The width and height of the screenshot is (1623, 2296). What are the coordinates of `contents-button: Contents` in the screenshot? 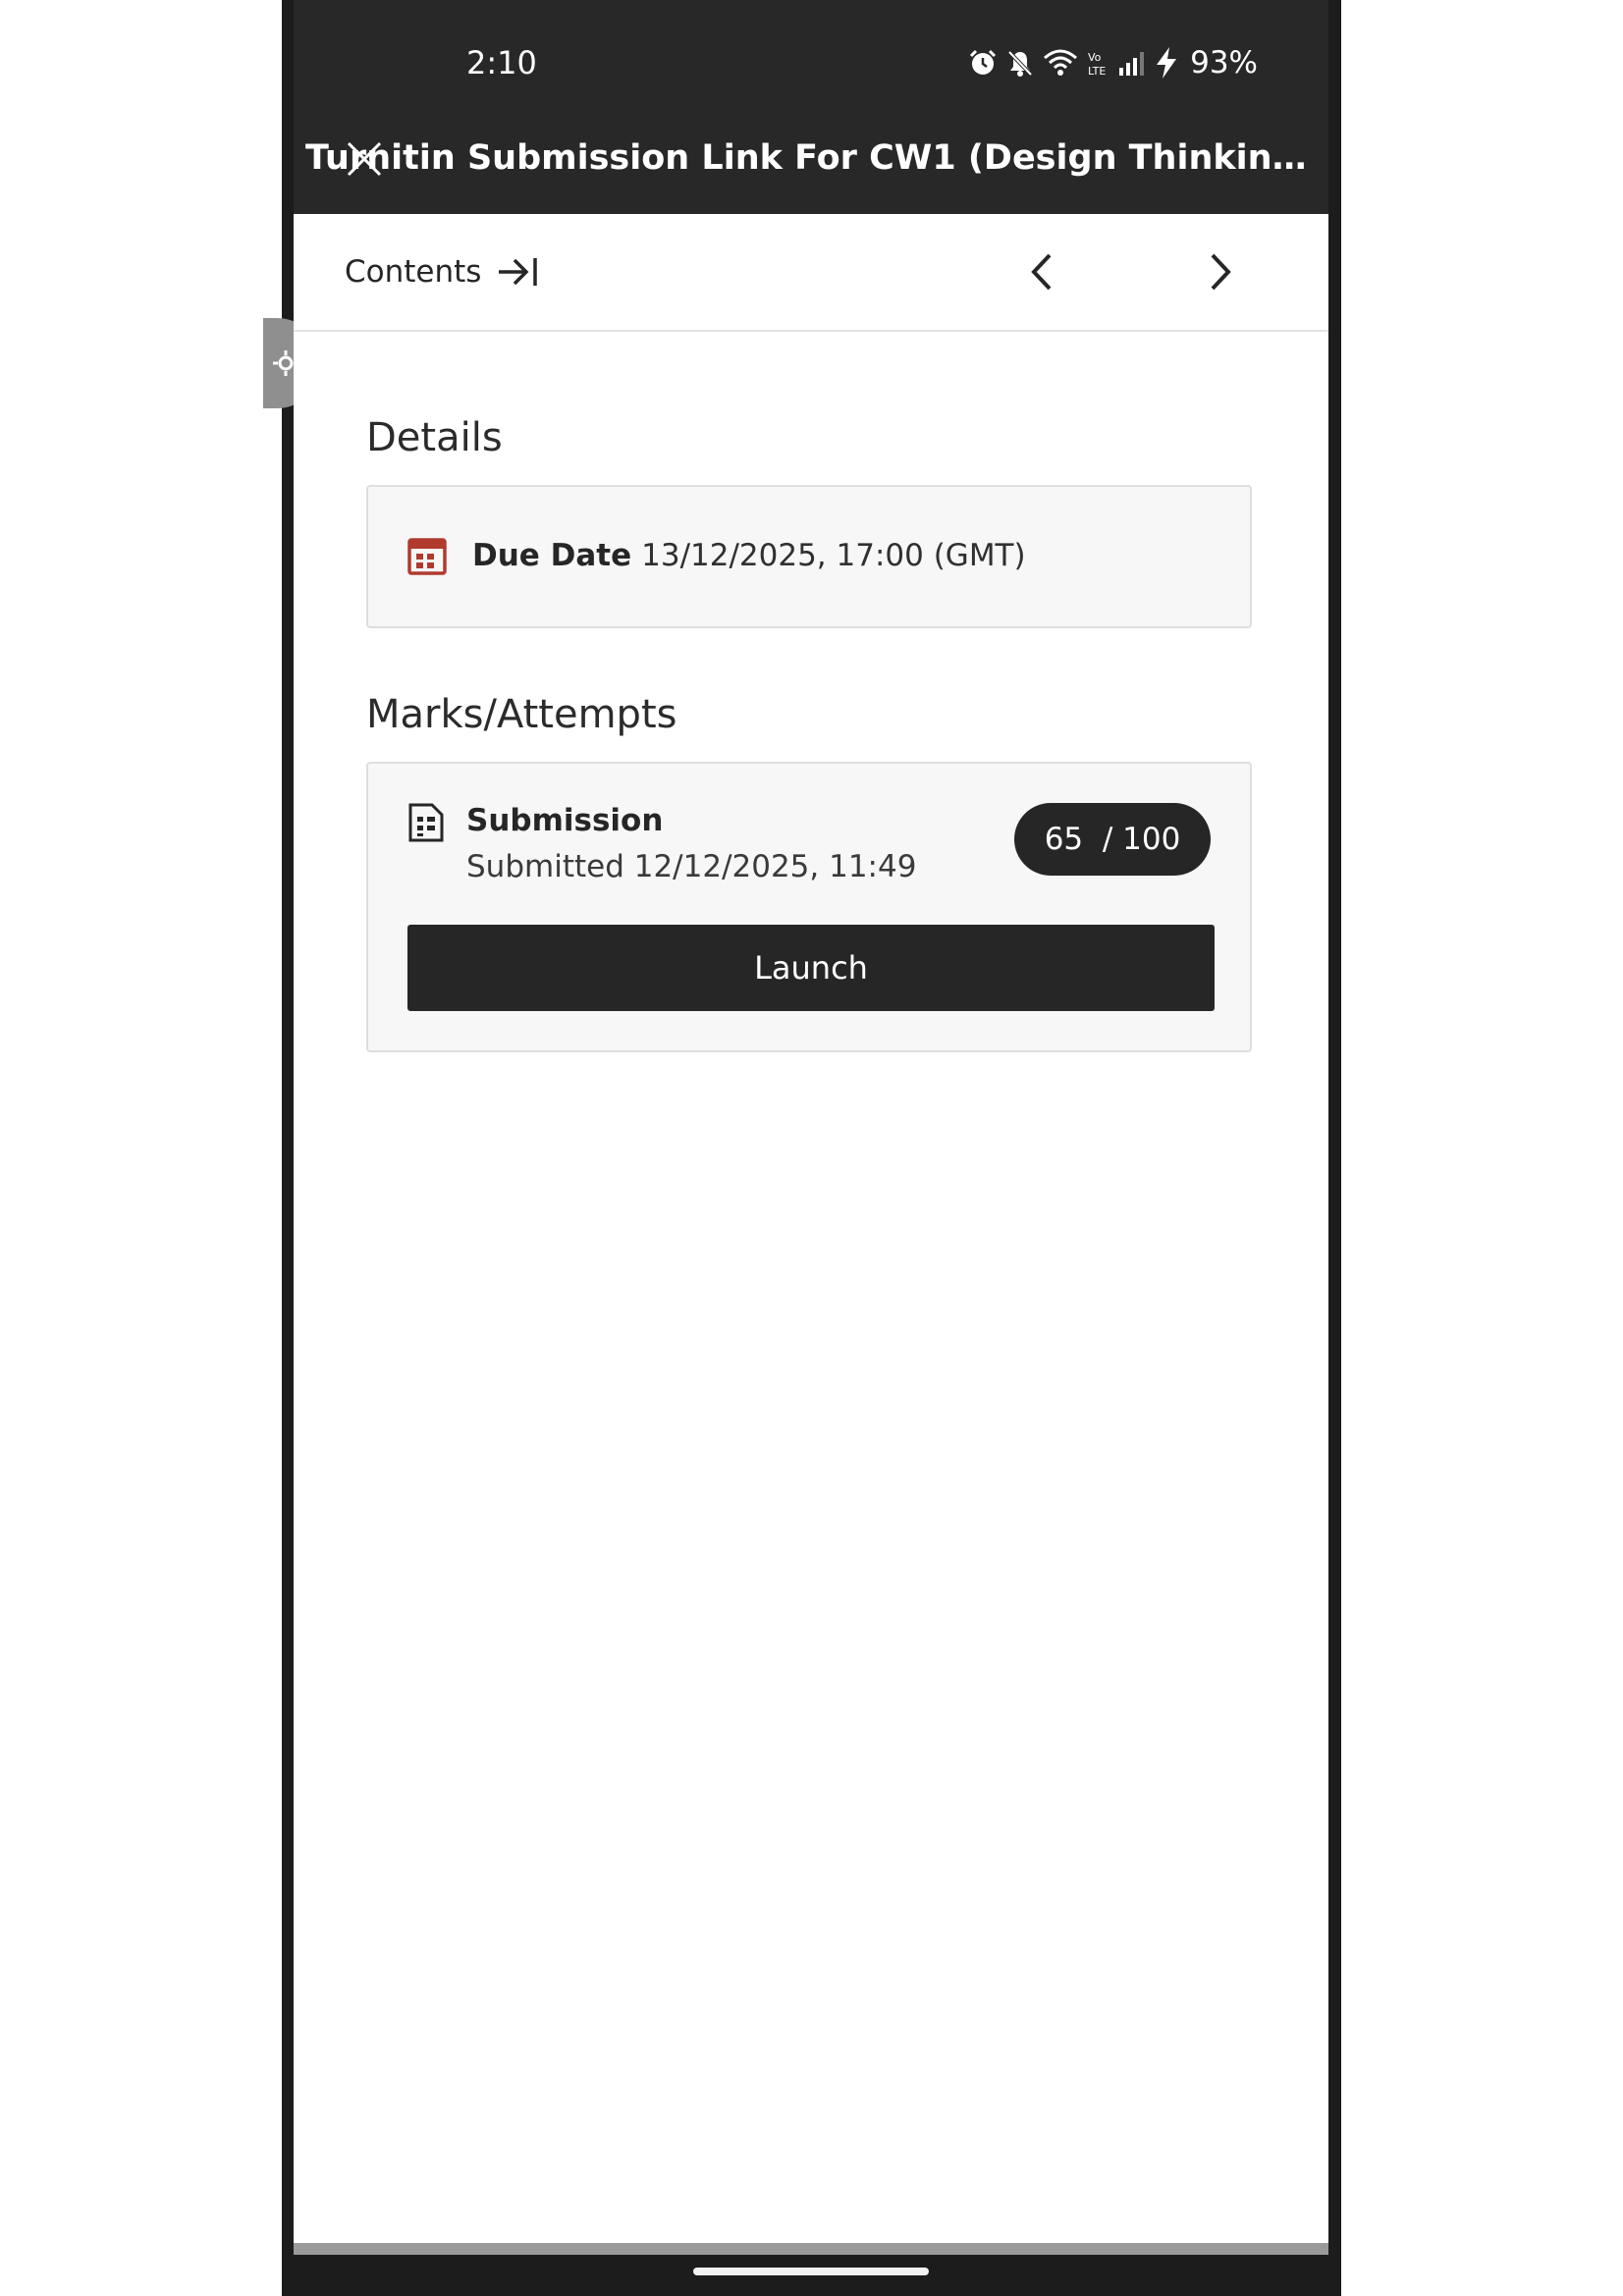 It's located at (442, 271).